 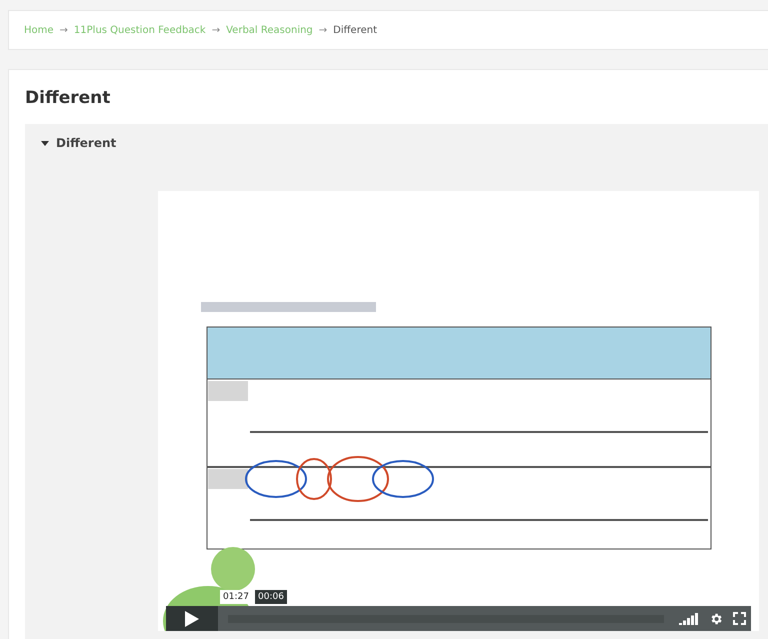 I want to click on breadcrumb-link: Verbal Reasoning, so click(x=269, y=30).